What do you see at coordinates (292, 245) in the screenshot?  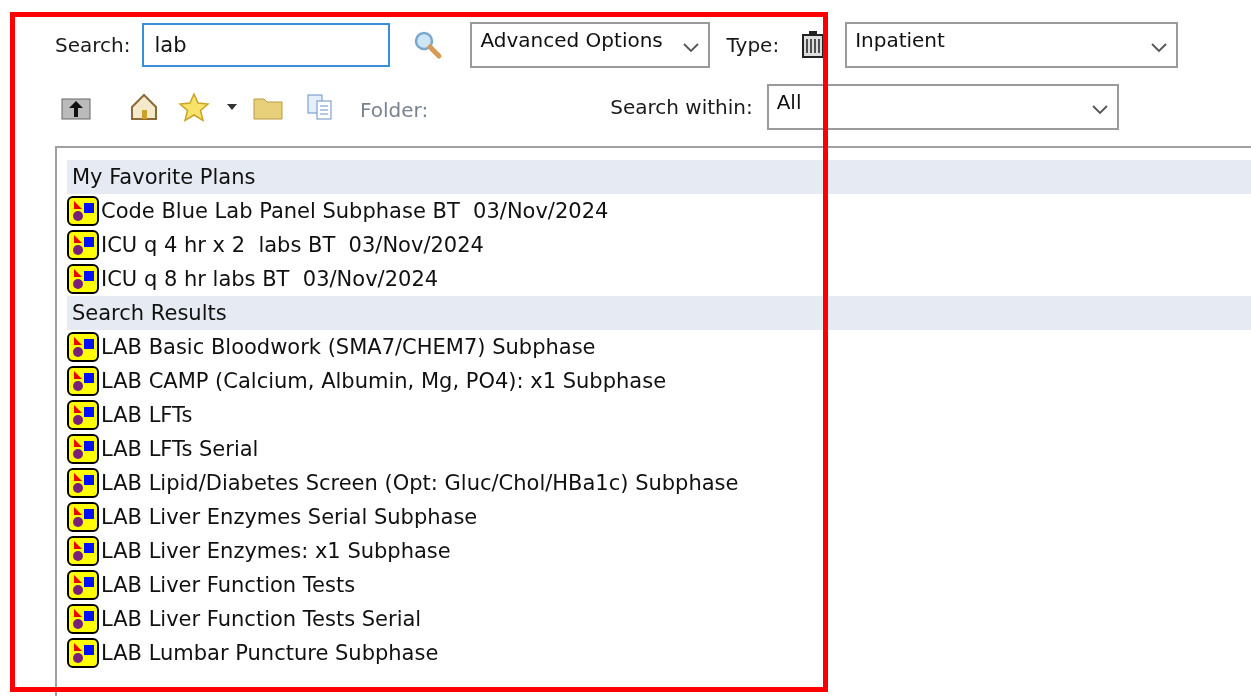 I see `plan-item: ICU q 4 hr x 2 labs BT 03/Nov/2024` at bounding box center [292, 245].